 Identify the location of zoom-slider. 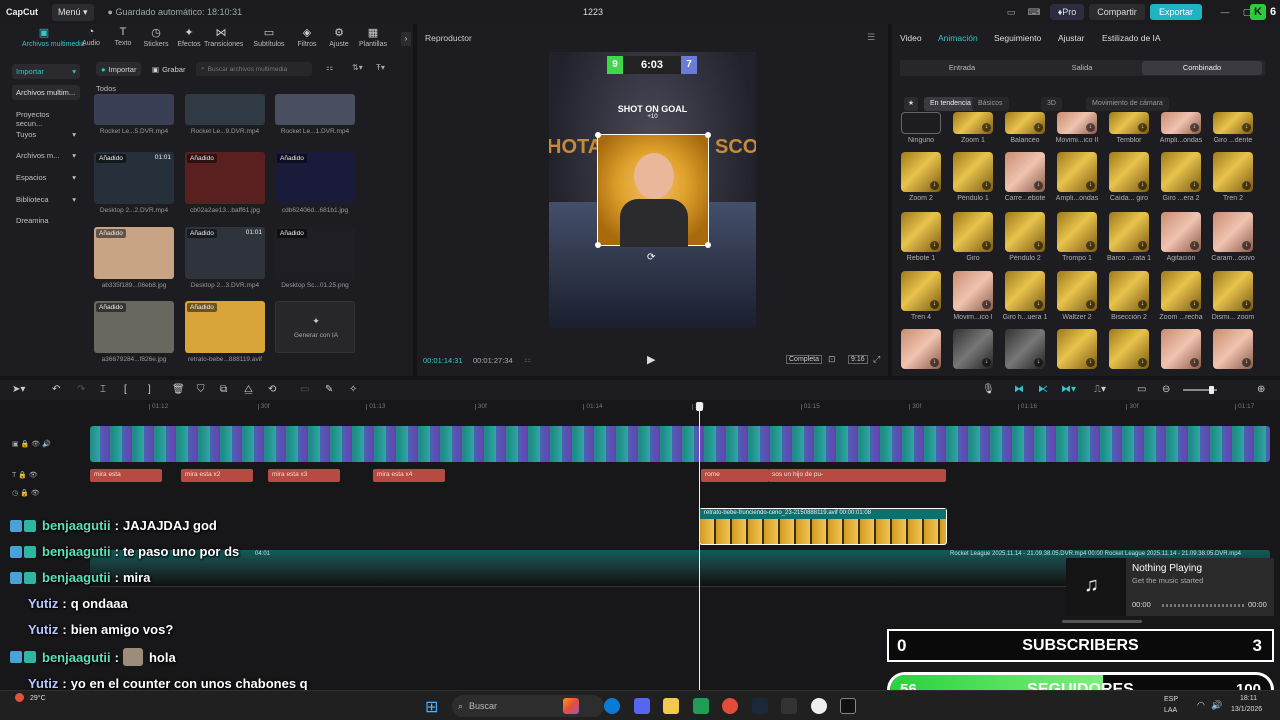
(1200, 390).